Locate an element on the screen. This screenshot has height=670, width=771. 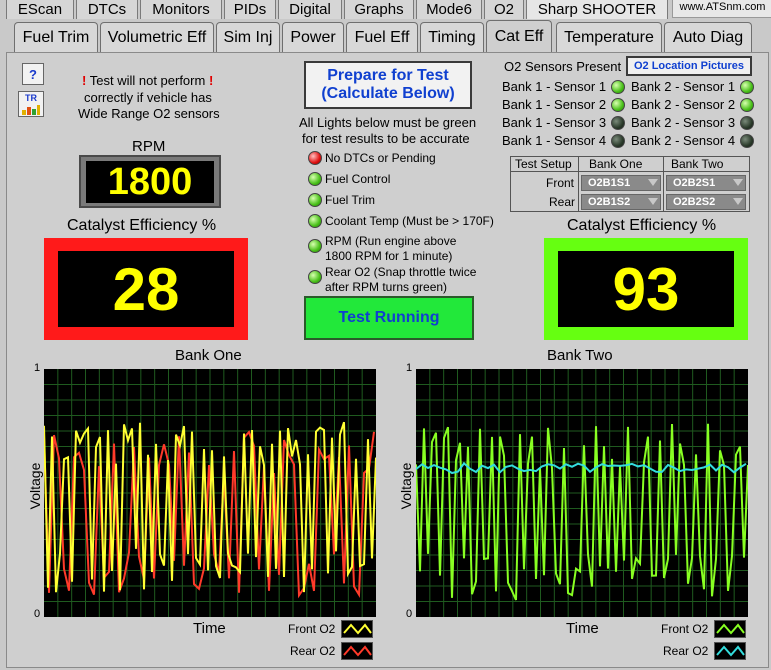
o2-b2s2-led is located at coordinates (747, 105).